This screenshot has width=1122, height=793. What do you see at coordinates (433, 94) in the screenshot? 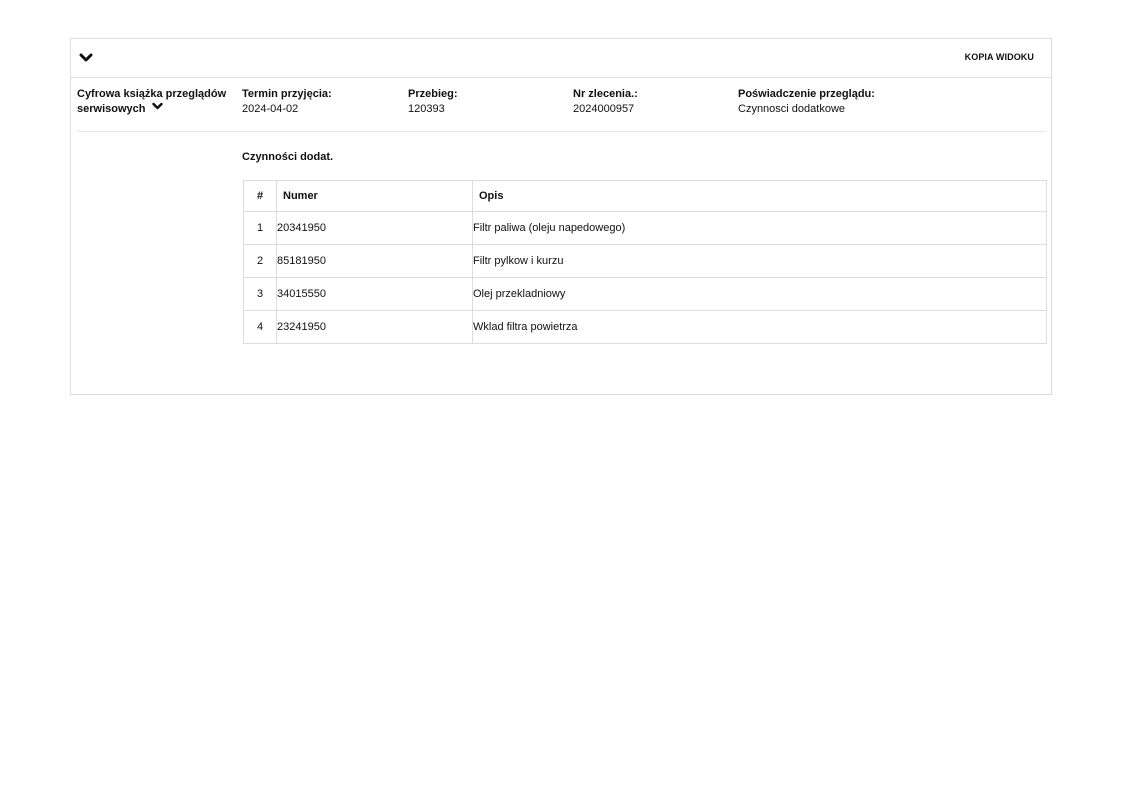
I see `field-label: Przebieg:` at bounding box center [433, 94].